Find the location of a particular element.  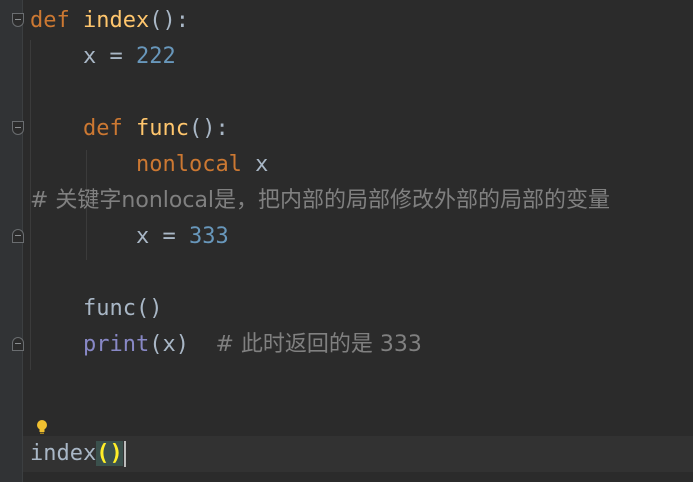

code-line-current: index() is located at coordinates (78, 454).